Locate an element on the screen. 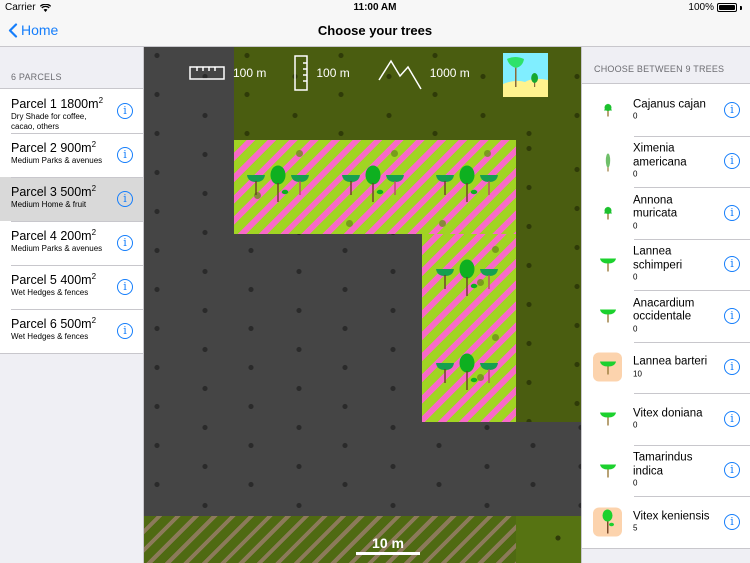 Image resolution: width=750 pixels, height=563 pixels. tree-item-5: Anacardium occidentale 0 i is located at coordinates (666, 316).